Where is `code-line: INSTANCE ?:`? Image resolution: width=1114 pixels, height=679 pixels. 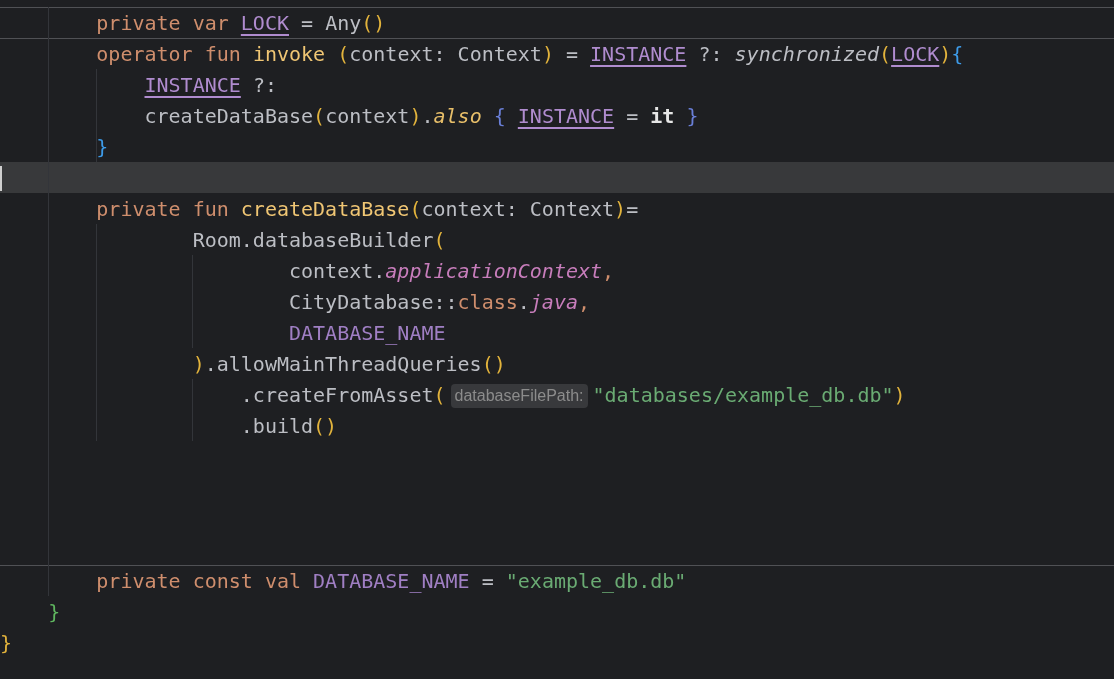
code-line: INSTANCE ?: is located at coordinates (210, 85).